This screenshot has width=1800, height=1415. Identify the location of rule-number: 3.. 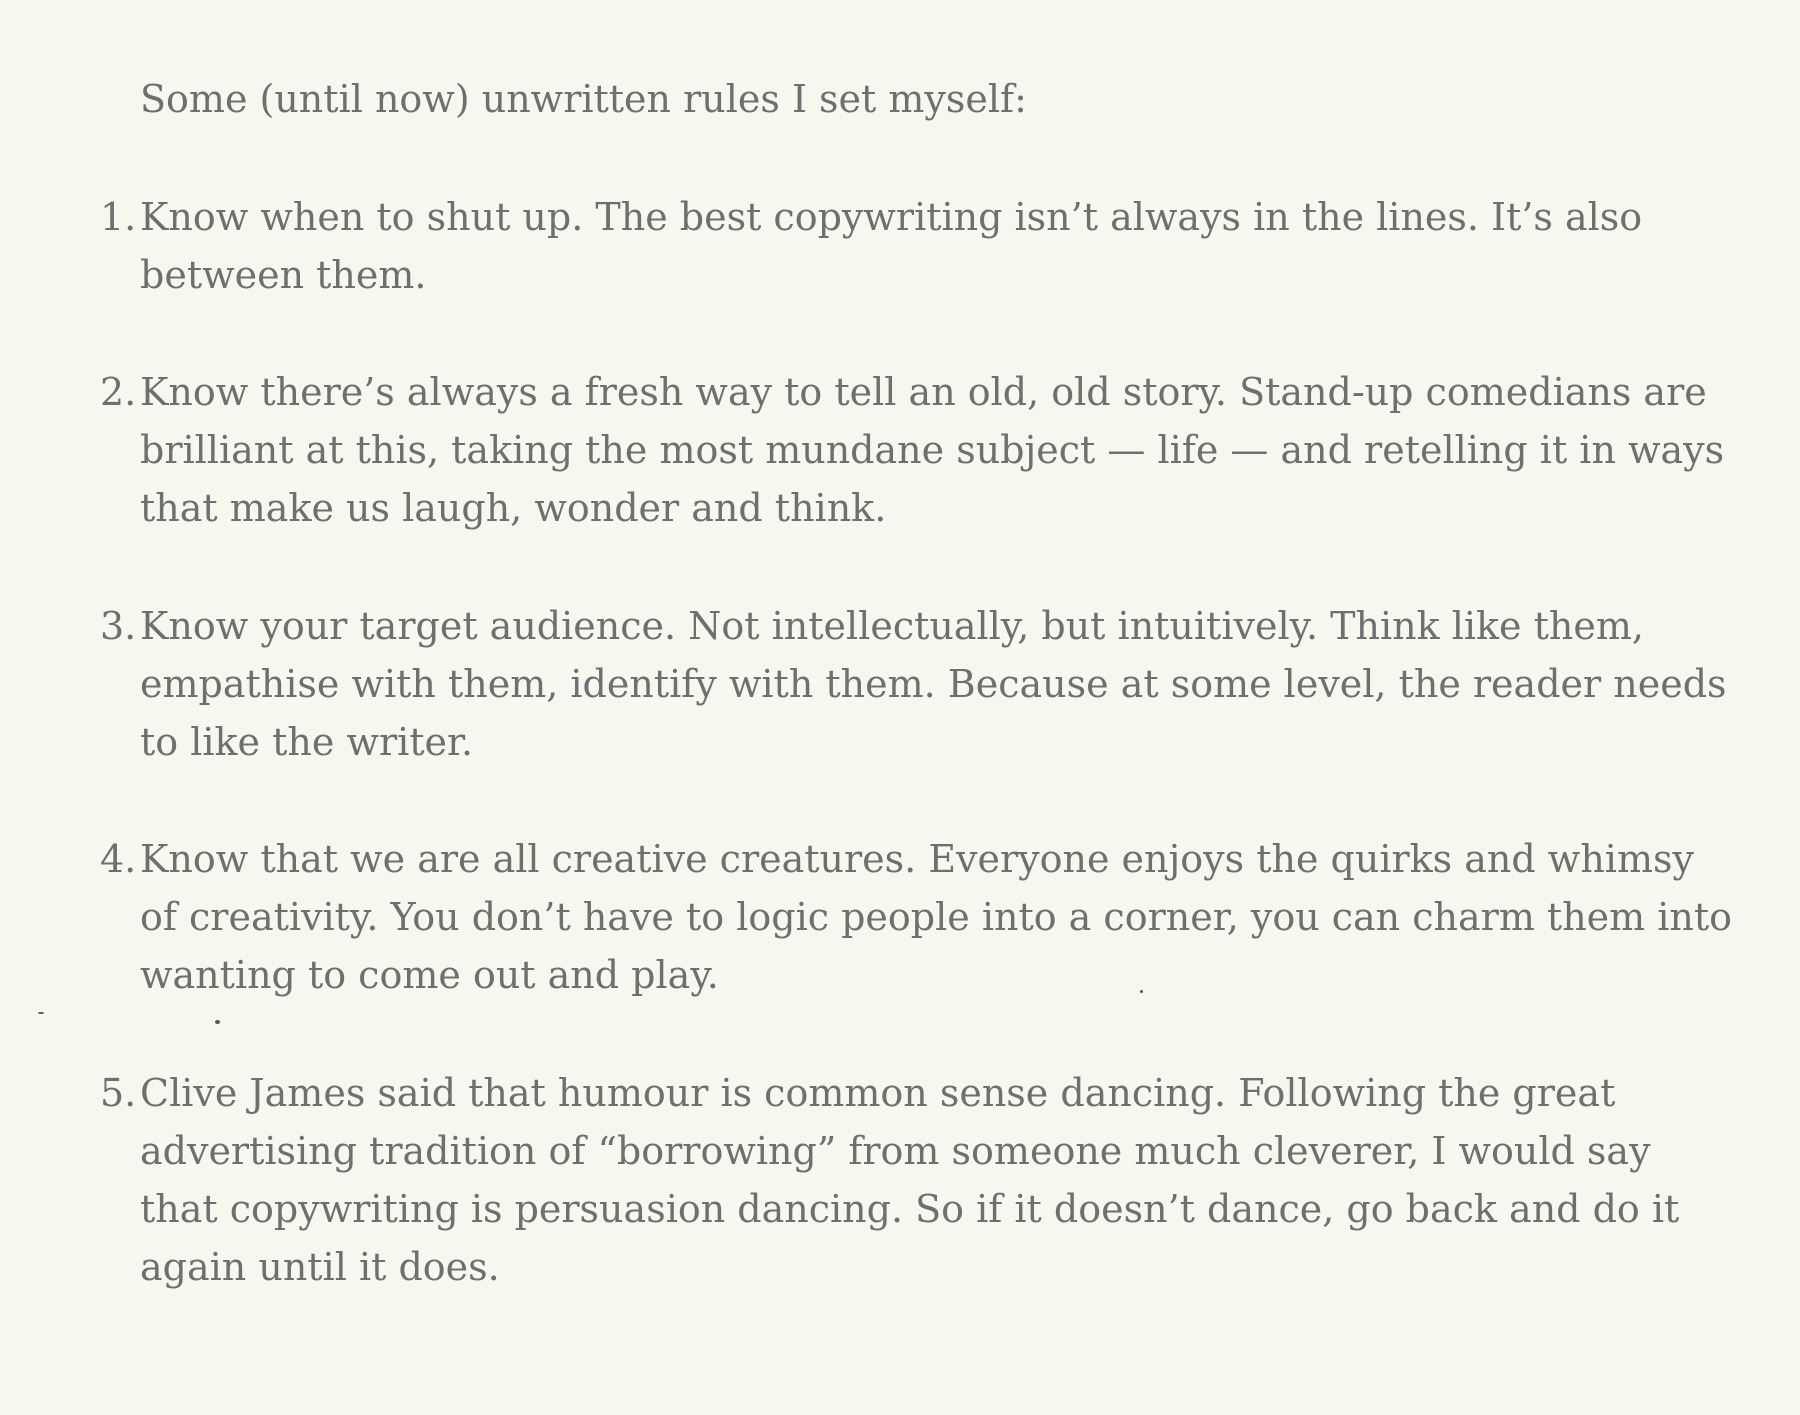
(118, 626).